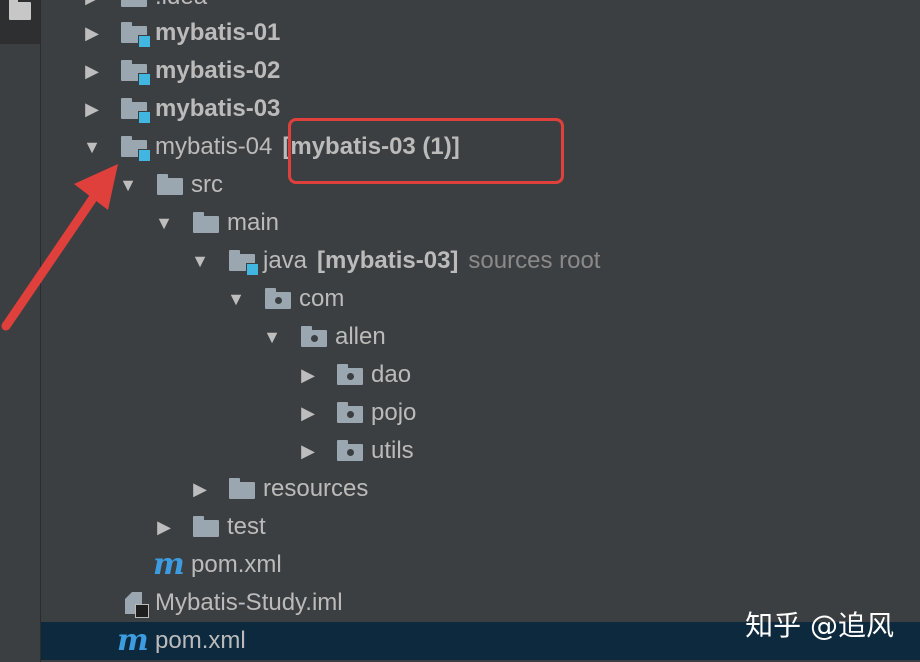 This screenshot has height=662, width=920. What do you see at coordinates (392, 450) in the screenshot?
I see `tree-item-label: utils` at bounding box center [392, 450].